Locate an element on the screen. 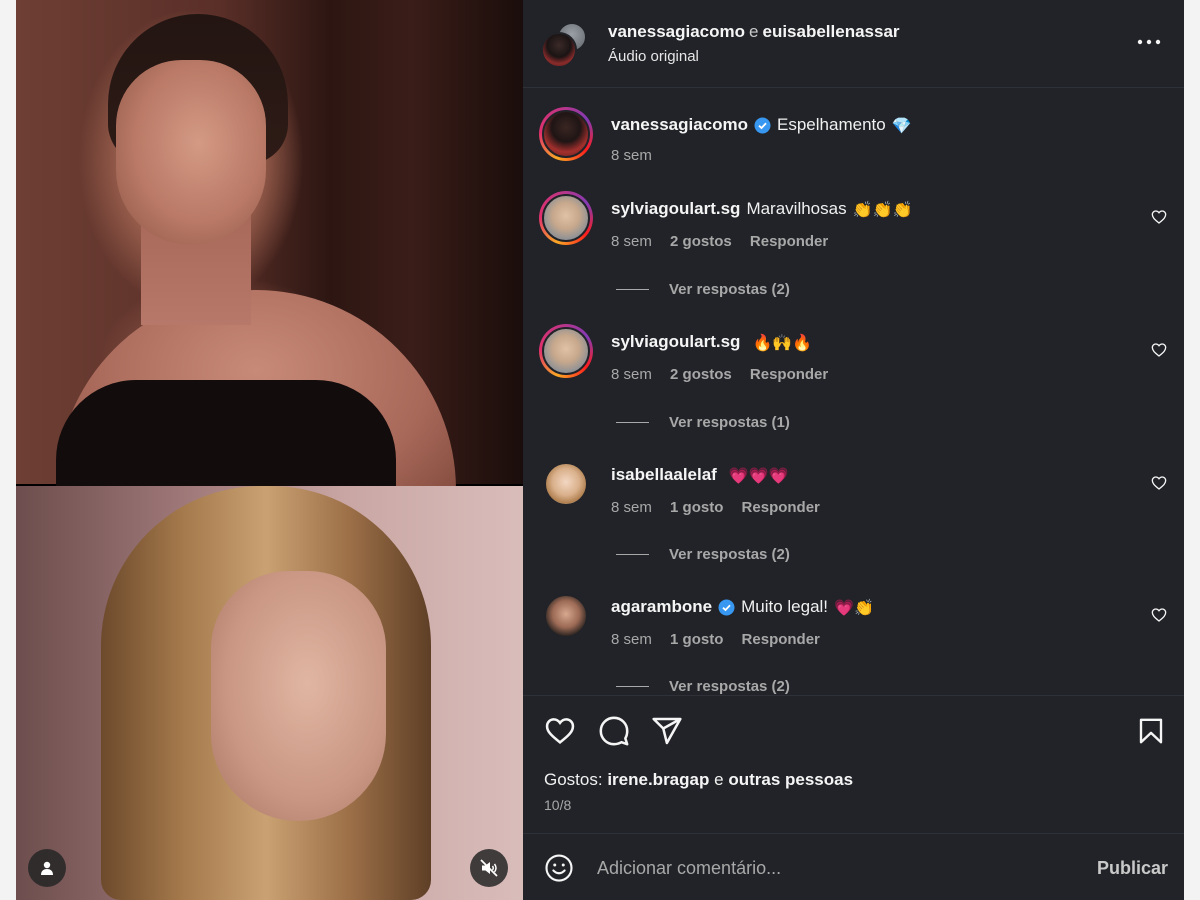 This screenshot has height=900, width=1200. like-button is located at coordinates (560, 731).